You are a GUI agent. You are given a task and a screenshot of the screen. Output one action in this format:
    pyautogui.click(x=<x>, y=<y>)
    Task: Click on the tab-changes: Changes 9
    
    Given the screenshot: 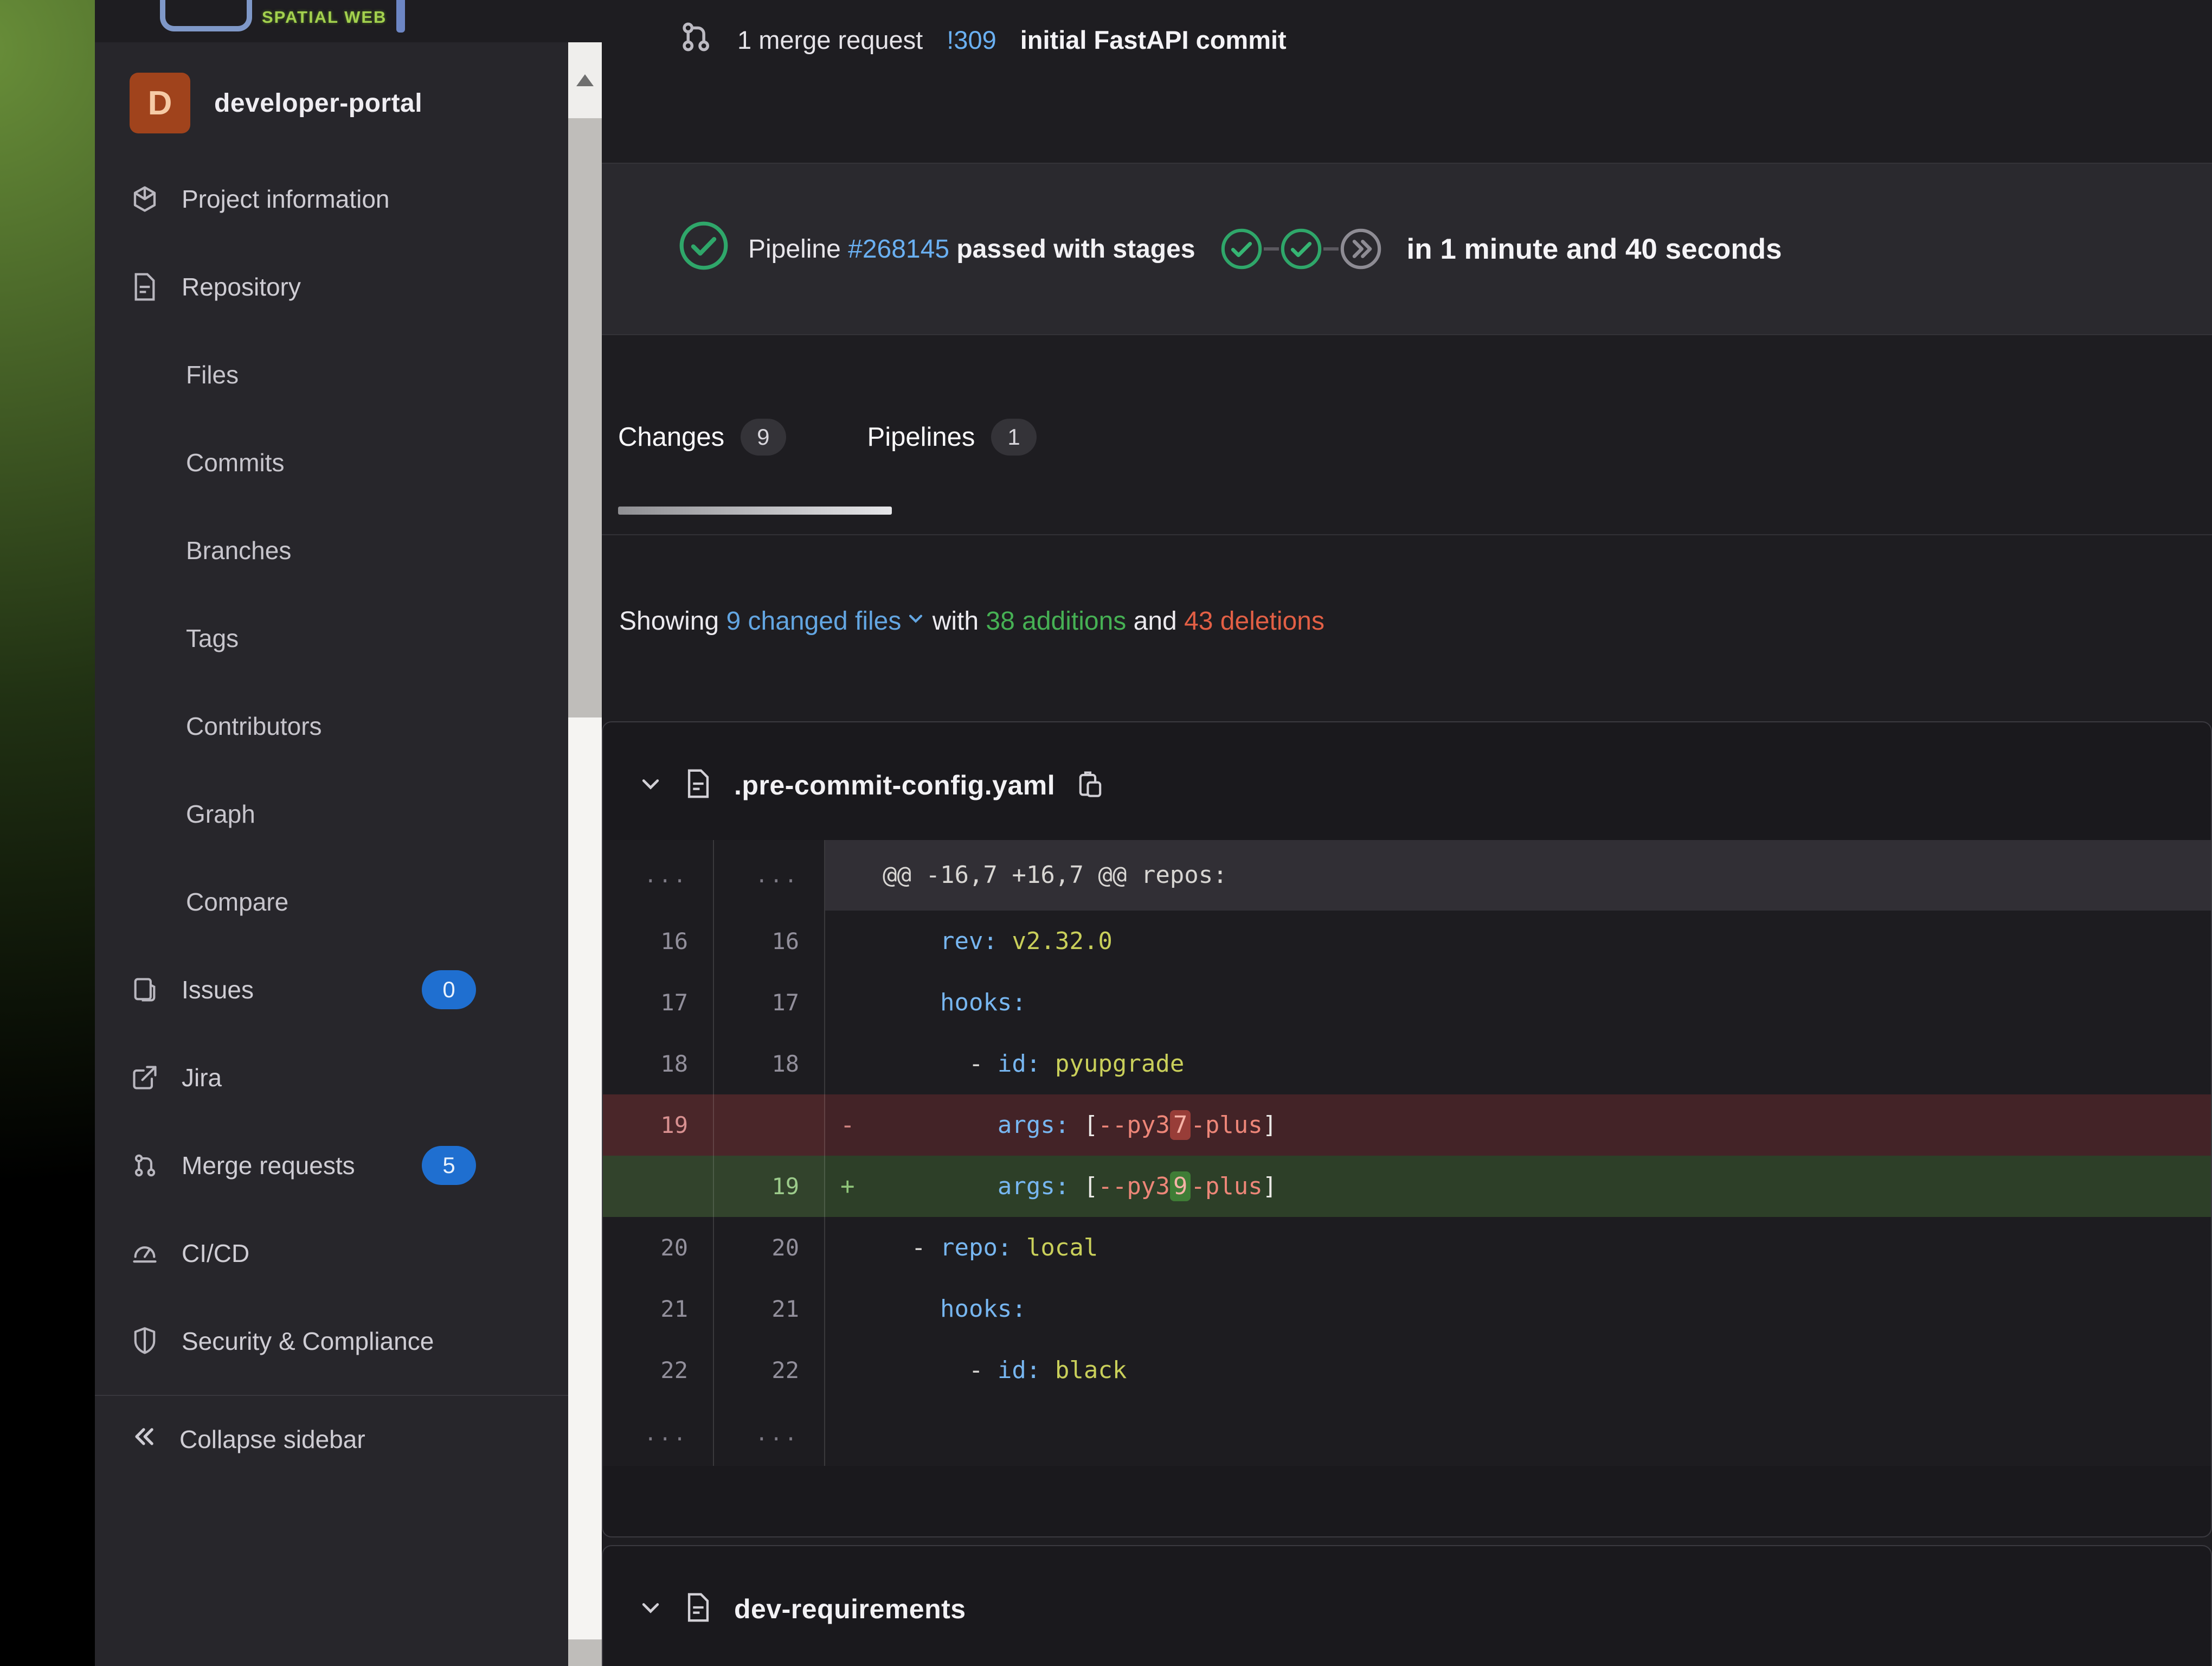 What is the action you would take?
    pyautogui.click(x=702, y=437)
    